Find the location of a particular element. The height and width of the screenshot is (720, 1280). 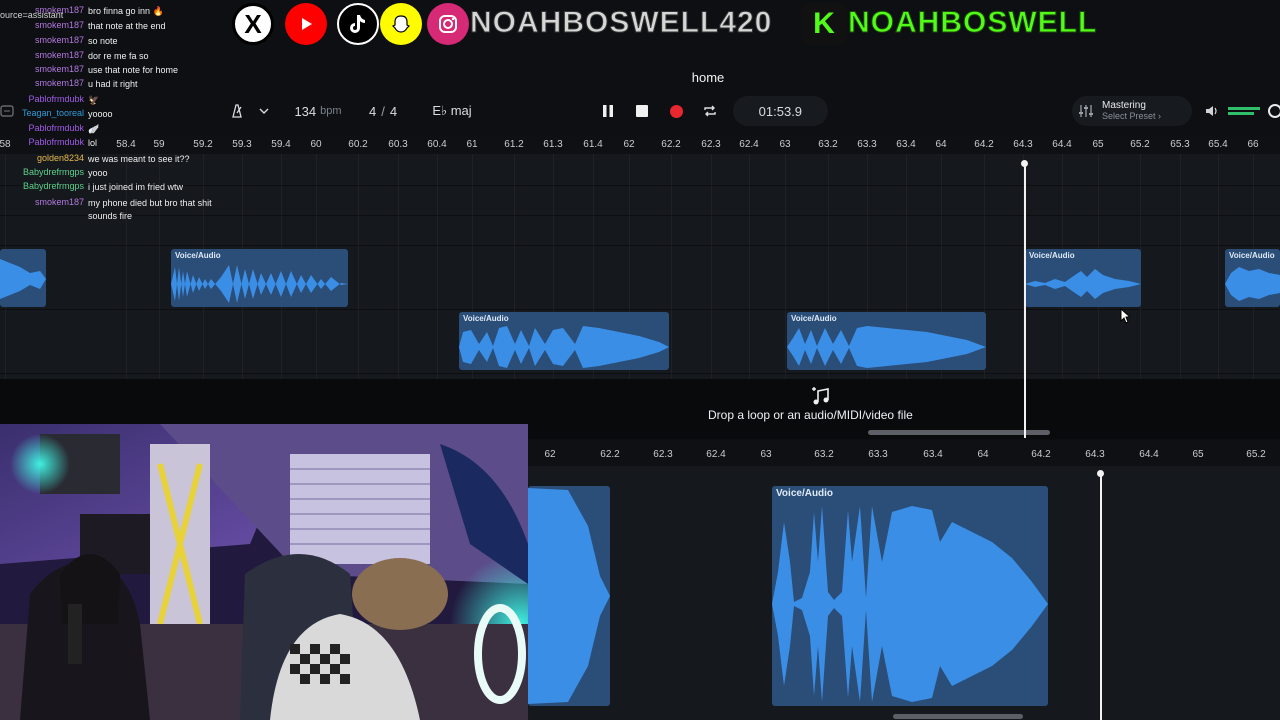

ruler-tick-label: 62.3 is located at coordinates (663, 454).